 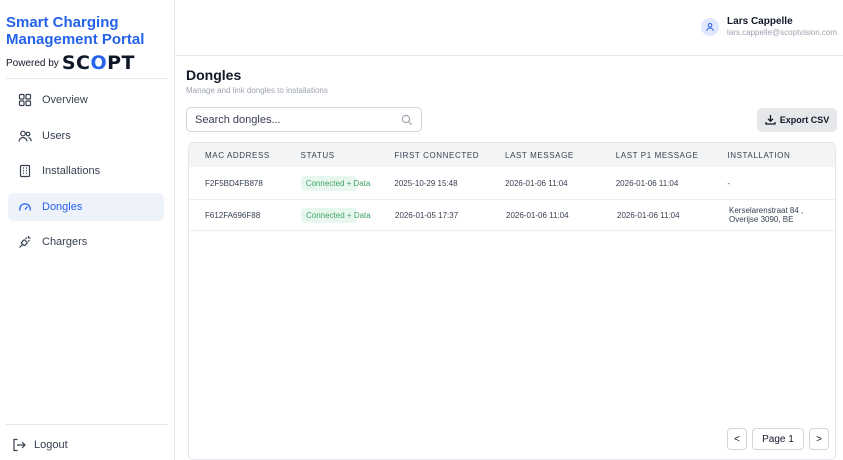 What do you see at coordinates (51, 445) in the screenshot?
I see `logout-label: Logout` at bounding box center [51, 445].